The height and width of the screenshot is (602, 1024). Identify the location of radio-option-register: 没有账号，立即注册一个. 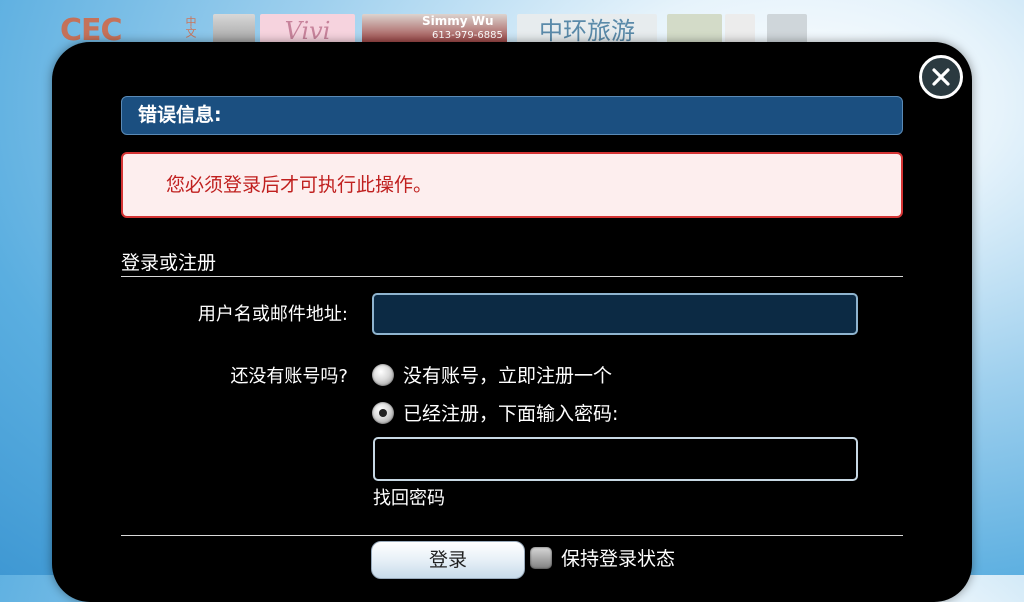
(492, 374).